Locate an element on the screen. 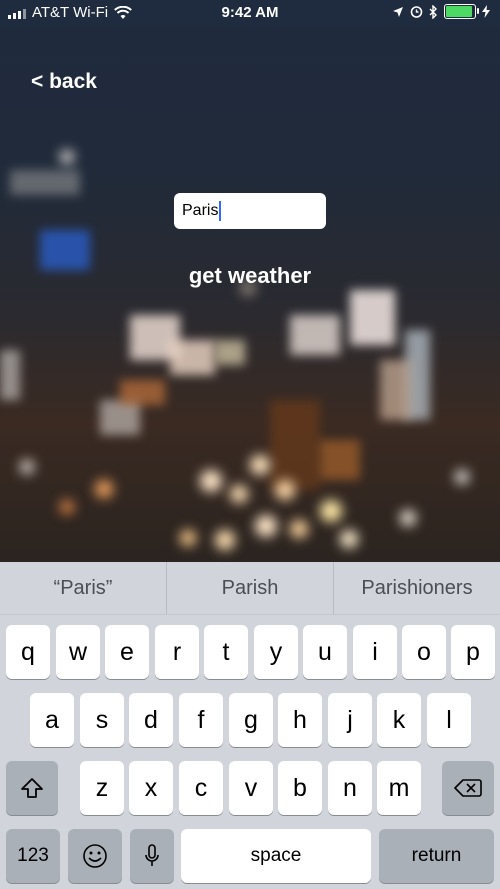  key-t: t is located at coordinates (226, 652).